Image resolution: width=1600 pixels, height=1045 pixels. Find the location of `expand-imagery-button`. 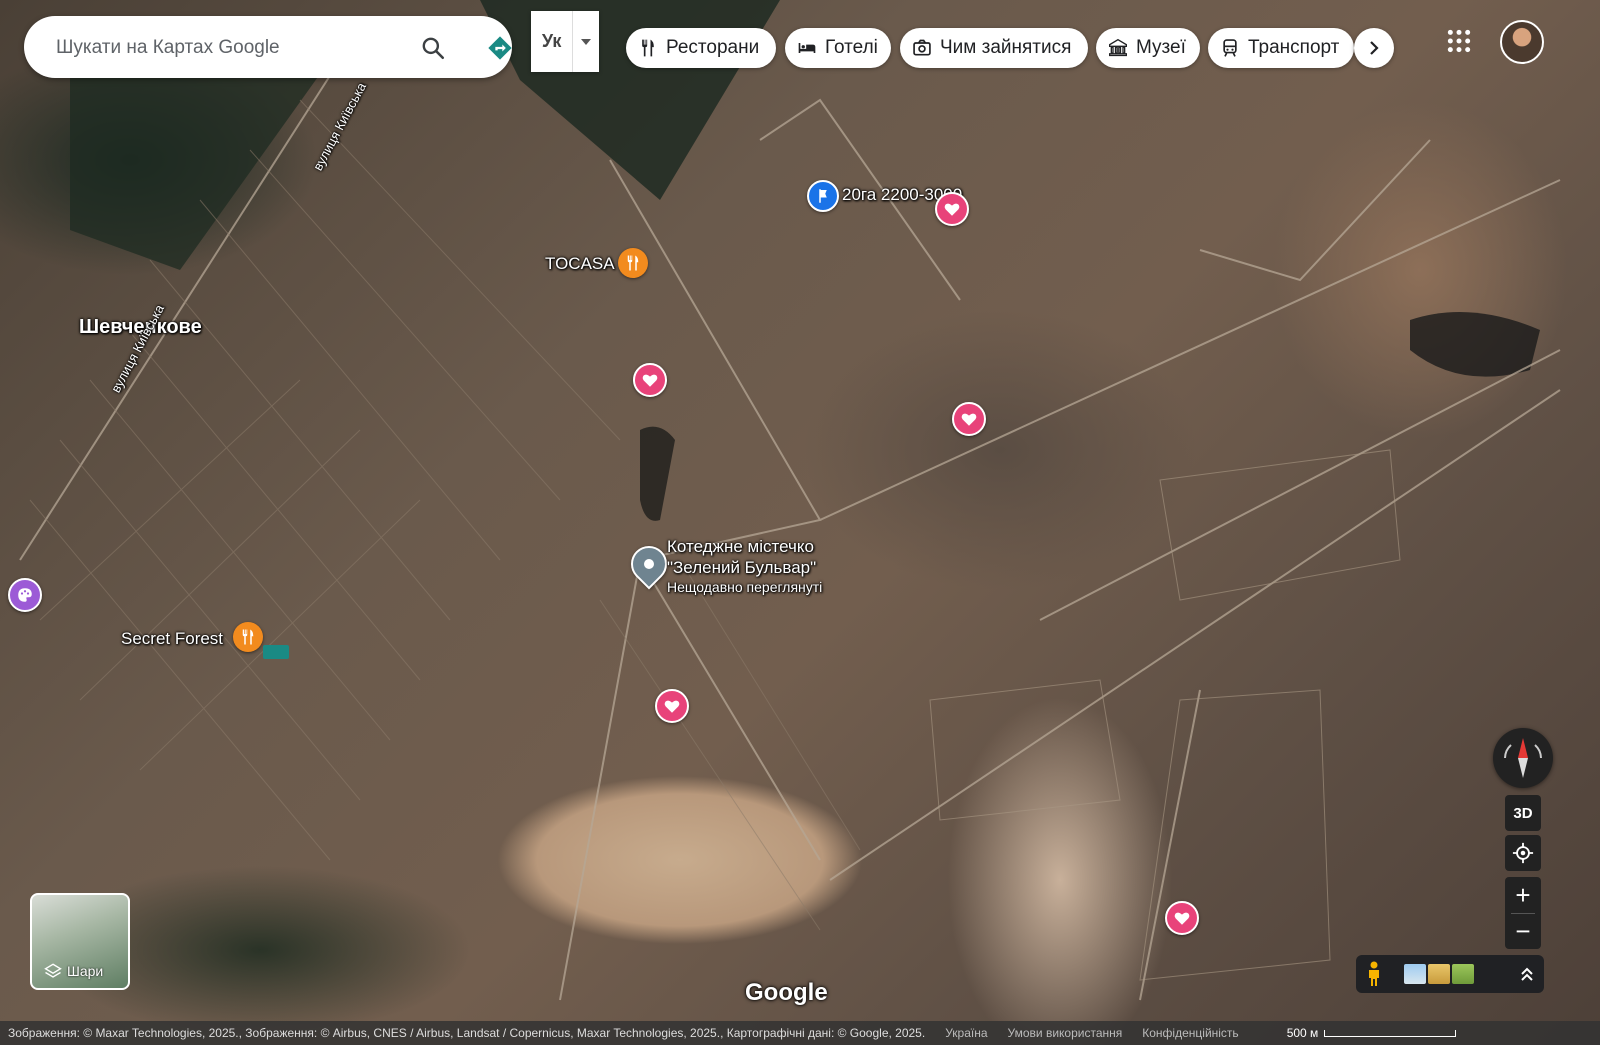

expand-imagery-button is located at coordinates (1527, 974).